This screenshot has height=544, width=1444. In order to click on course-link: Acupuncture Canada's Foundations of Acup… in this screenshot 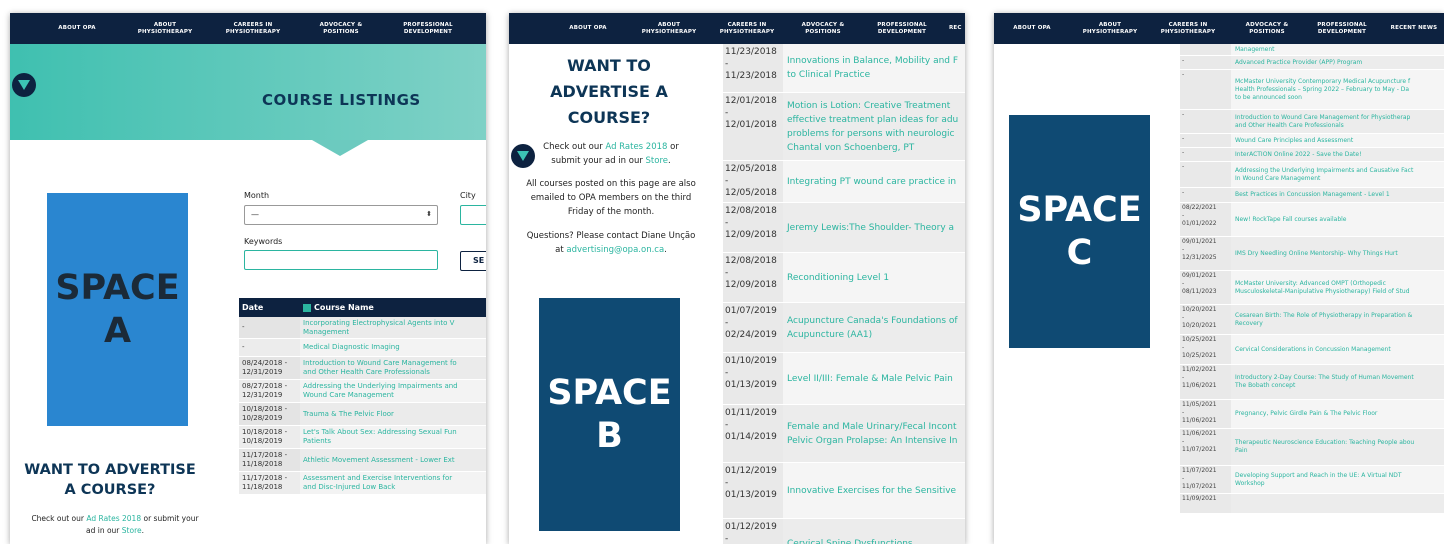, I will do `click(874, 327)`.